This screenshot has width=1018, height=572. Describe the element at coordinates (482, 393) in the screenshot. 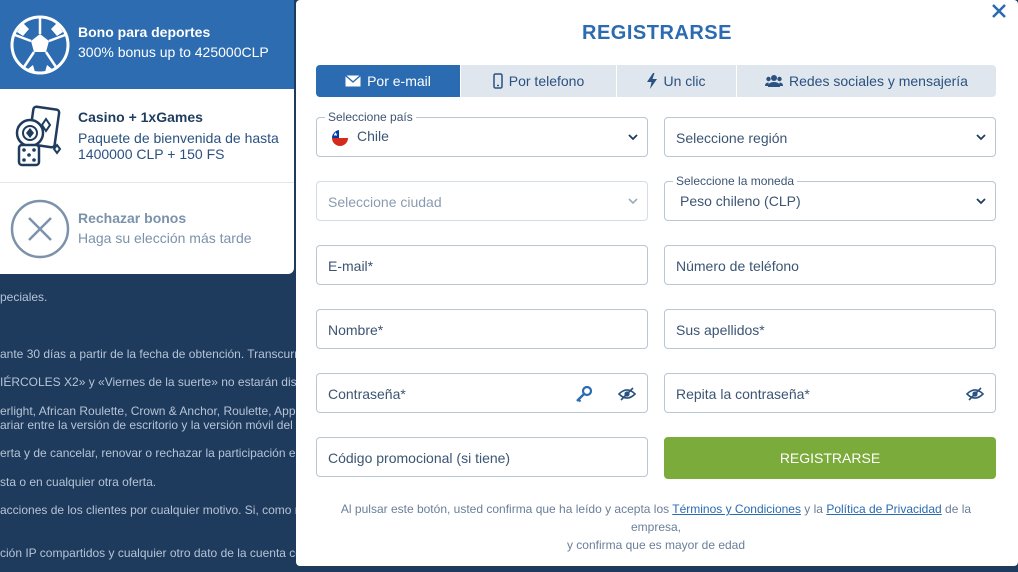

I see `password-field: Contraseña*` at that location.